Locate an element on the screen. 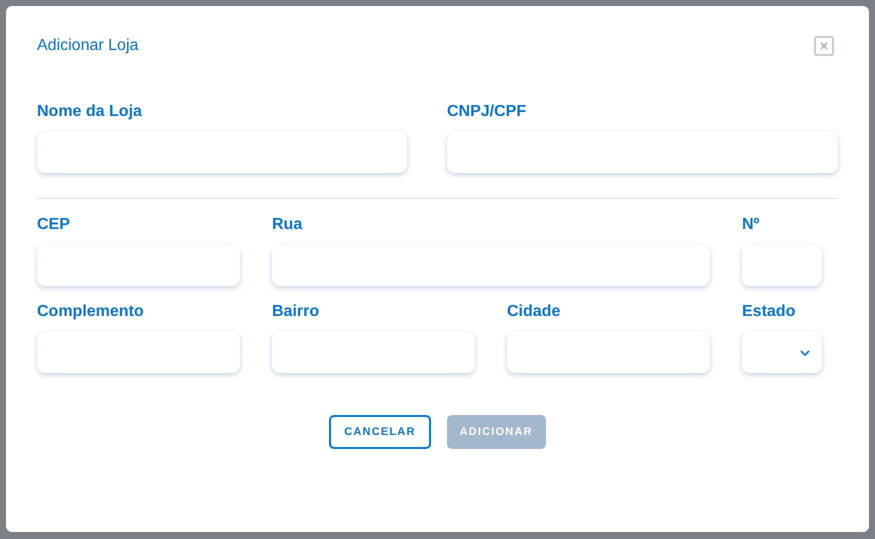 The image size is (875, 539). field-label: Cidade is located at coordinates (534, 312).